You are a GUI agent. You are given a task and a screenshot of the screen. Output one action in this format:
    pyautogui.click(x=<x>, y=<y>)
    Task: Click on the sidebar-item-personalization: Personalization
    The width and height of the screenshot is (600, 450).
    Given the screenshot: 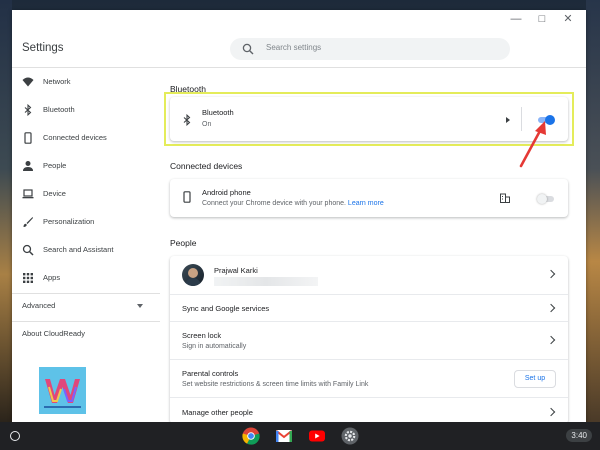 What is the action you would take?
    pyautogui.click(x=86, y=222)
    